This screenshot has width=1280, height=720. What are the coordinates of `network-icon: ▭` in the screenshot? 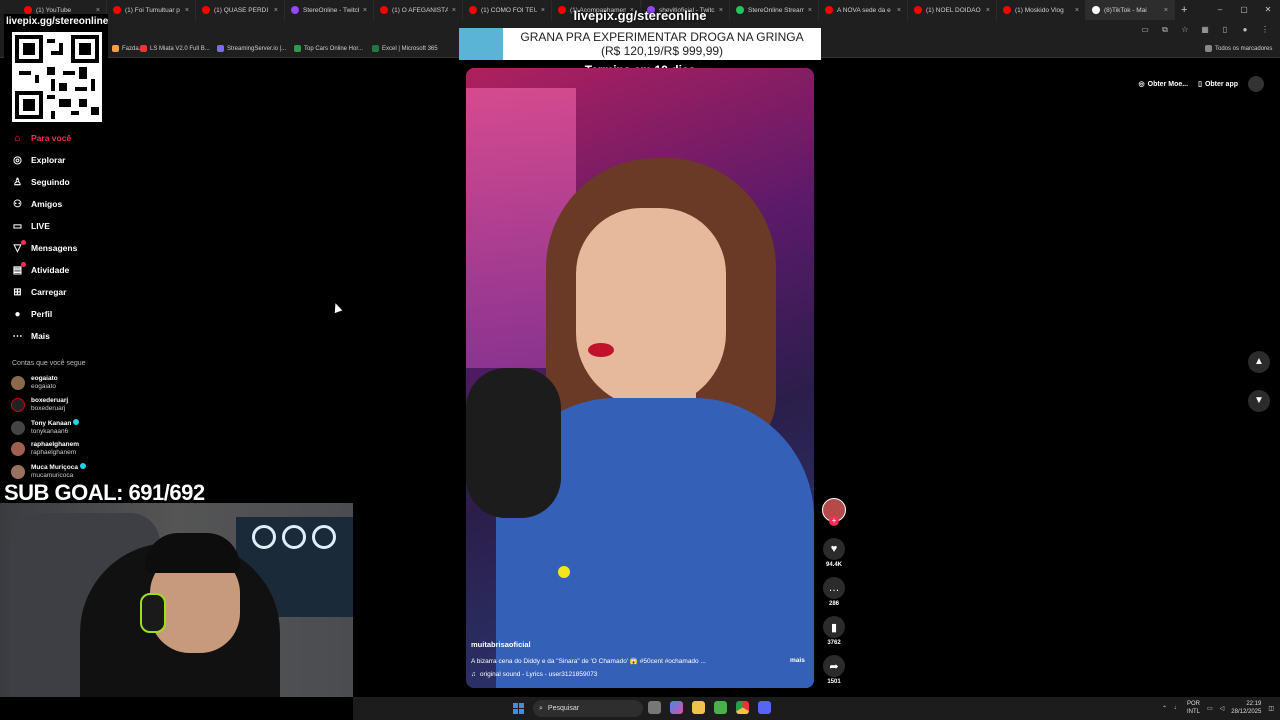 It's located at (1210, 708).